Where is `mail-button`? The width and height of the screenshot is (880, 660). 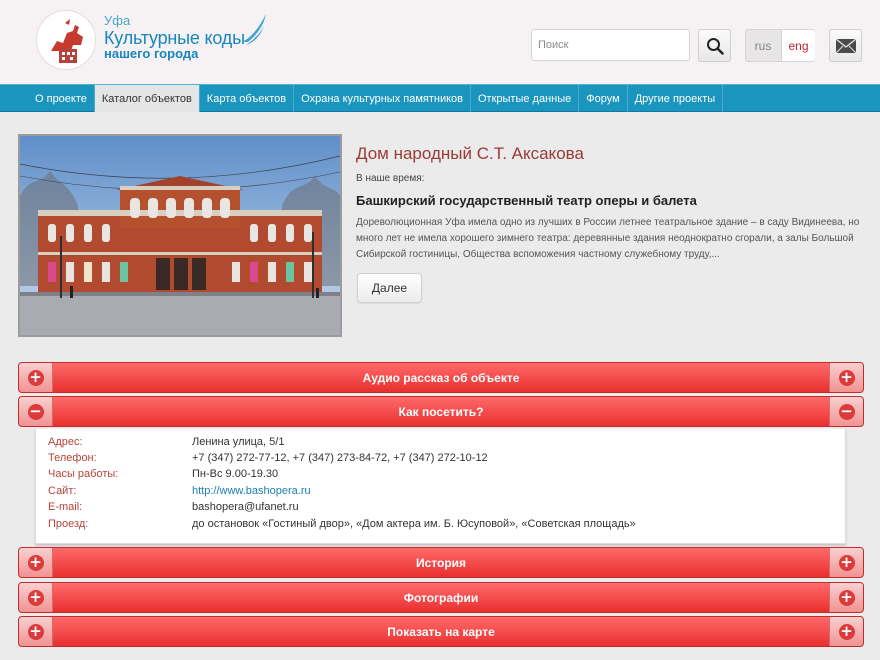
mail-button is located at coordinates (845, 45).